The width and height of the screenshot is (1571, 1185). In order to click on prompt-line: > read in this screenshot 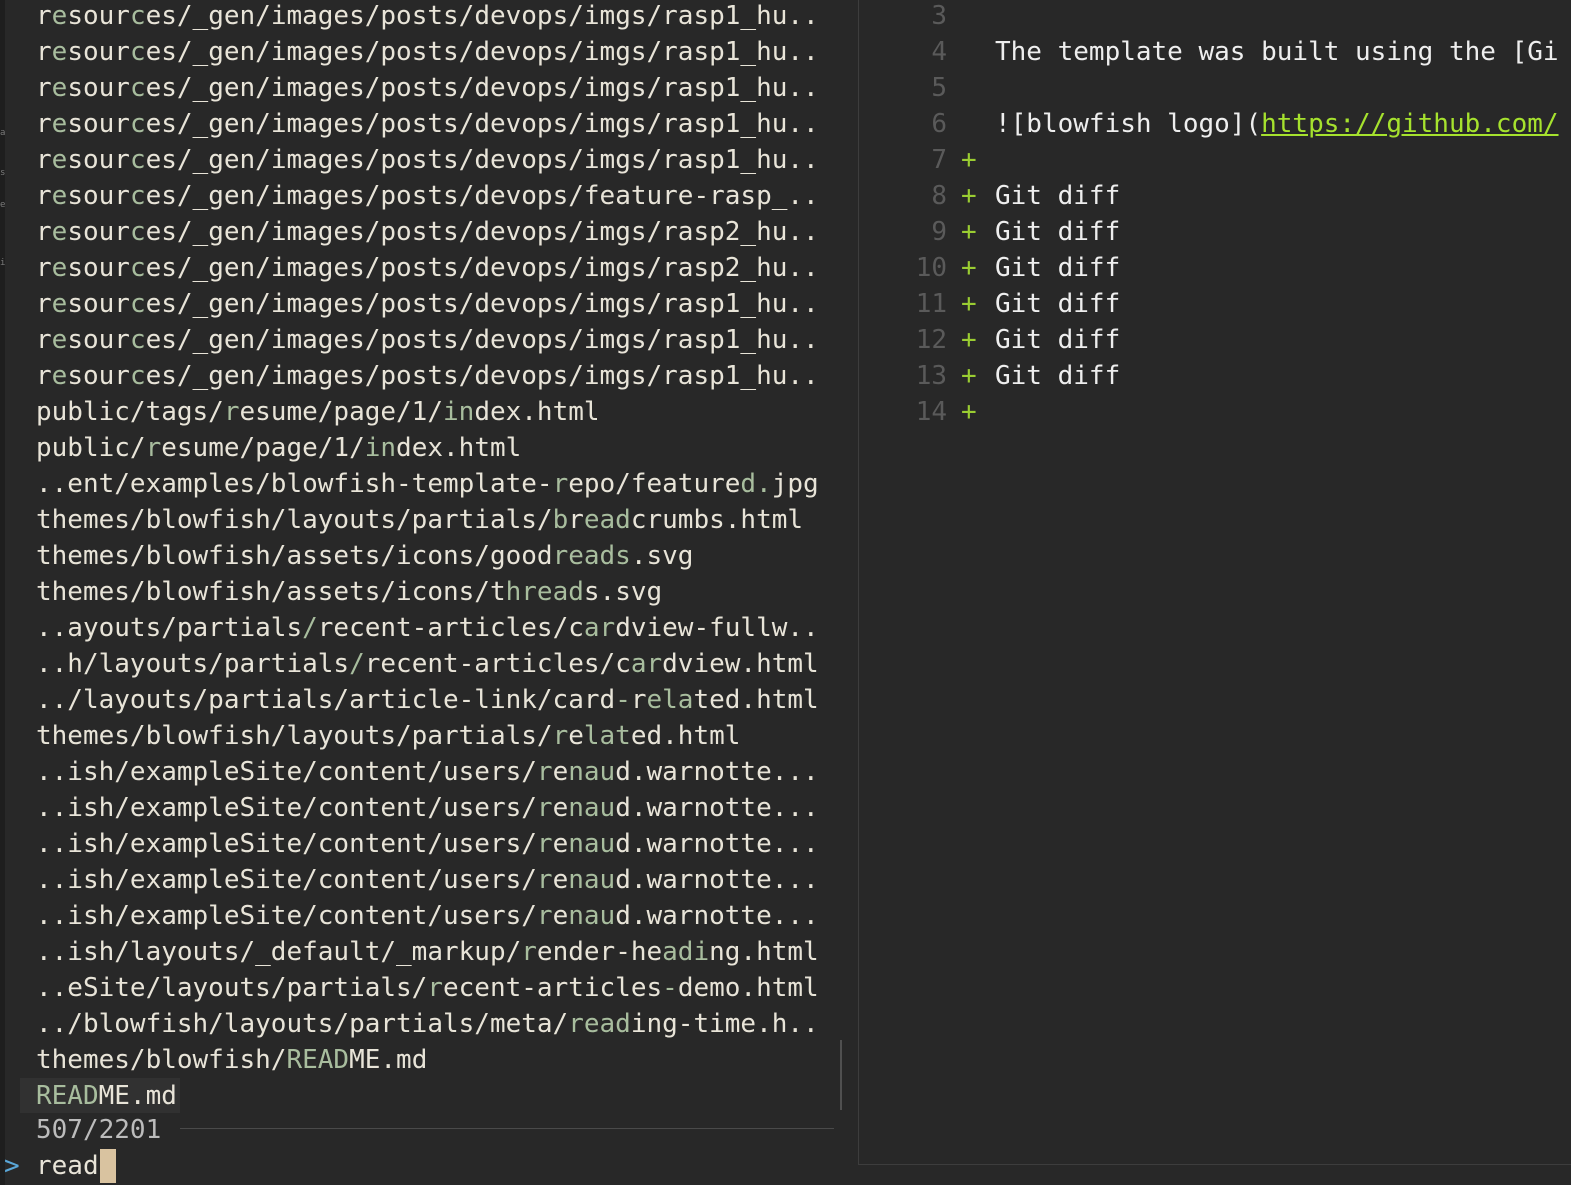, I will do `click(60, 1166)`.